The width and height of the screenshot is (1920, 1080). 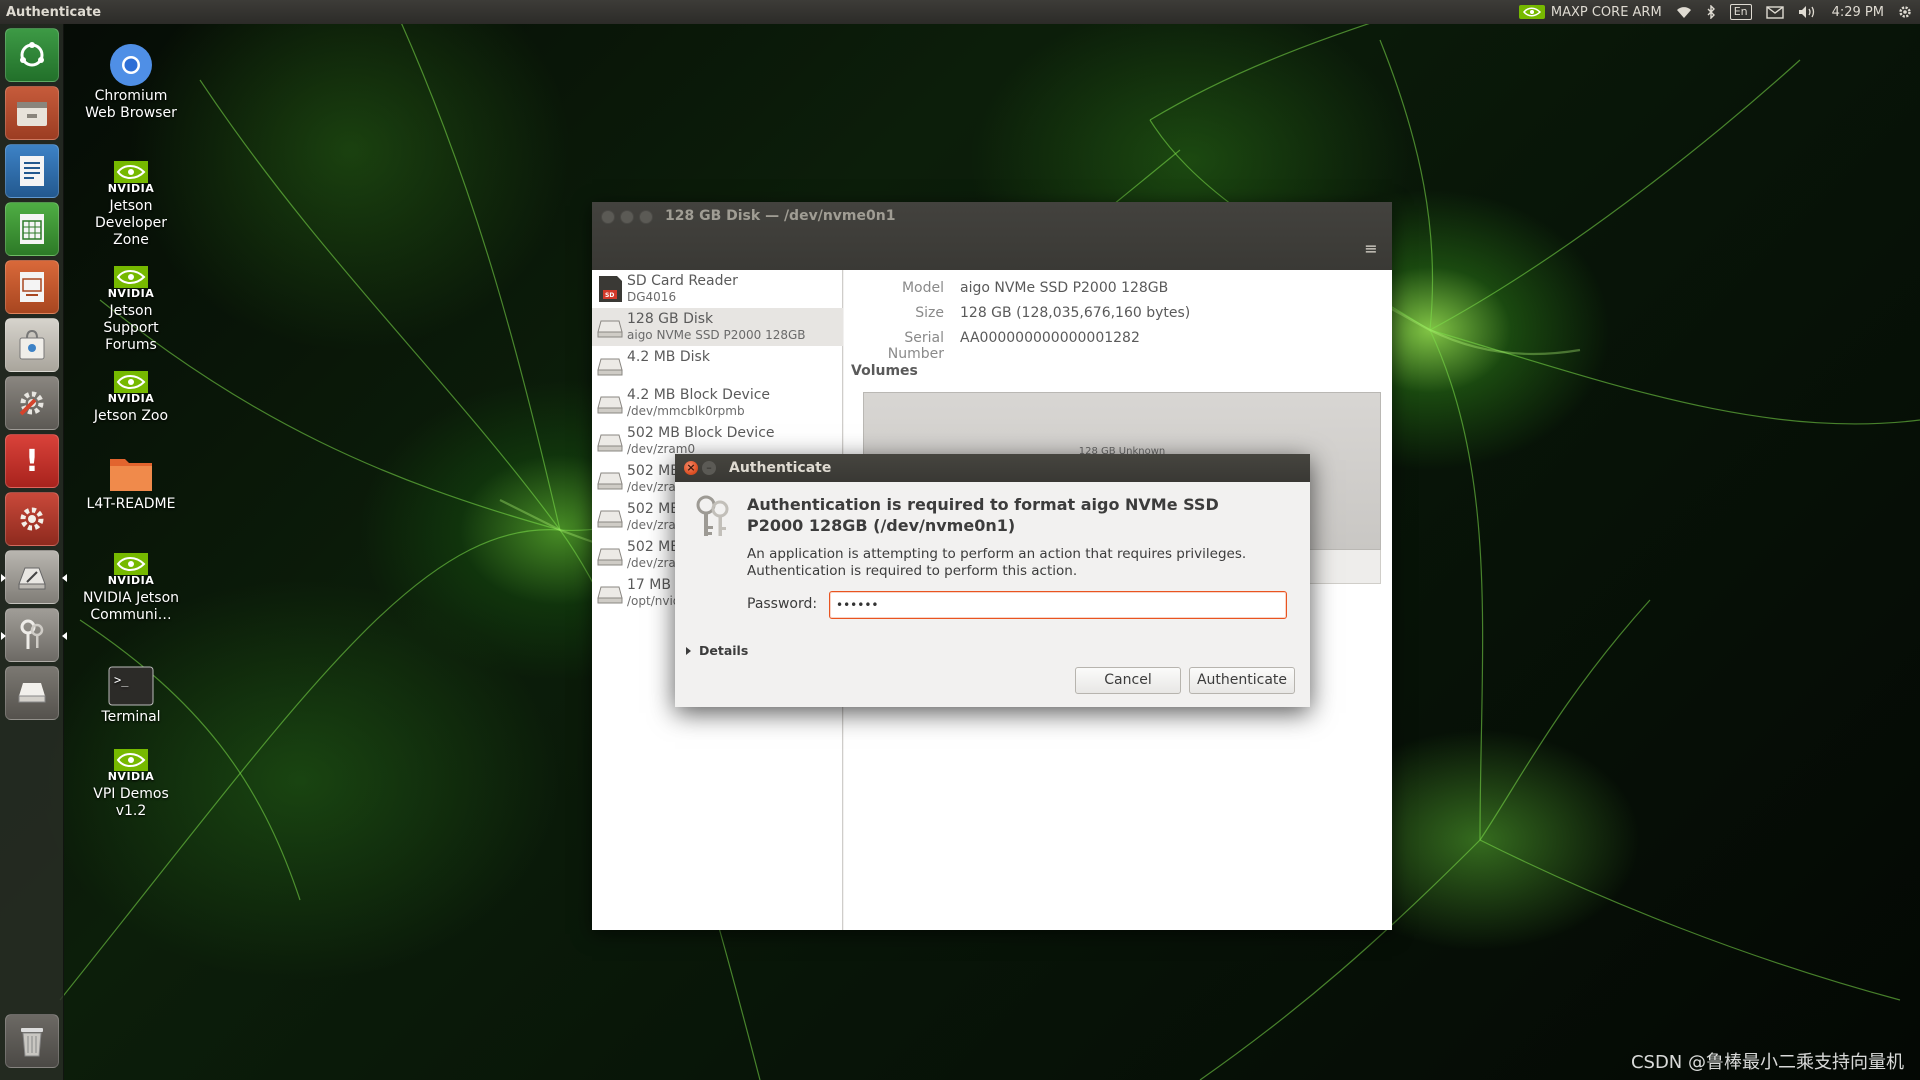 What do you see at coordinates (131, 104) in the screenshot?
I see `desktop-icon-label: Chromium Web Browser` at bounding box center [131, 104].